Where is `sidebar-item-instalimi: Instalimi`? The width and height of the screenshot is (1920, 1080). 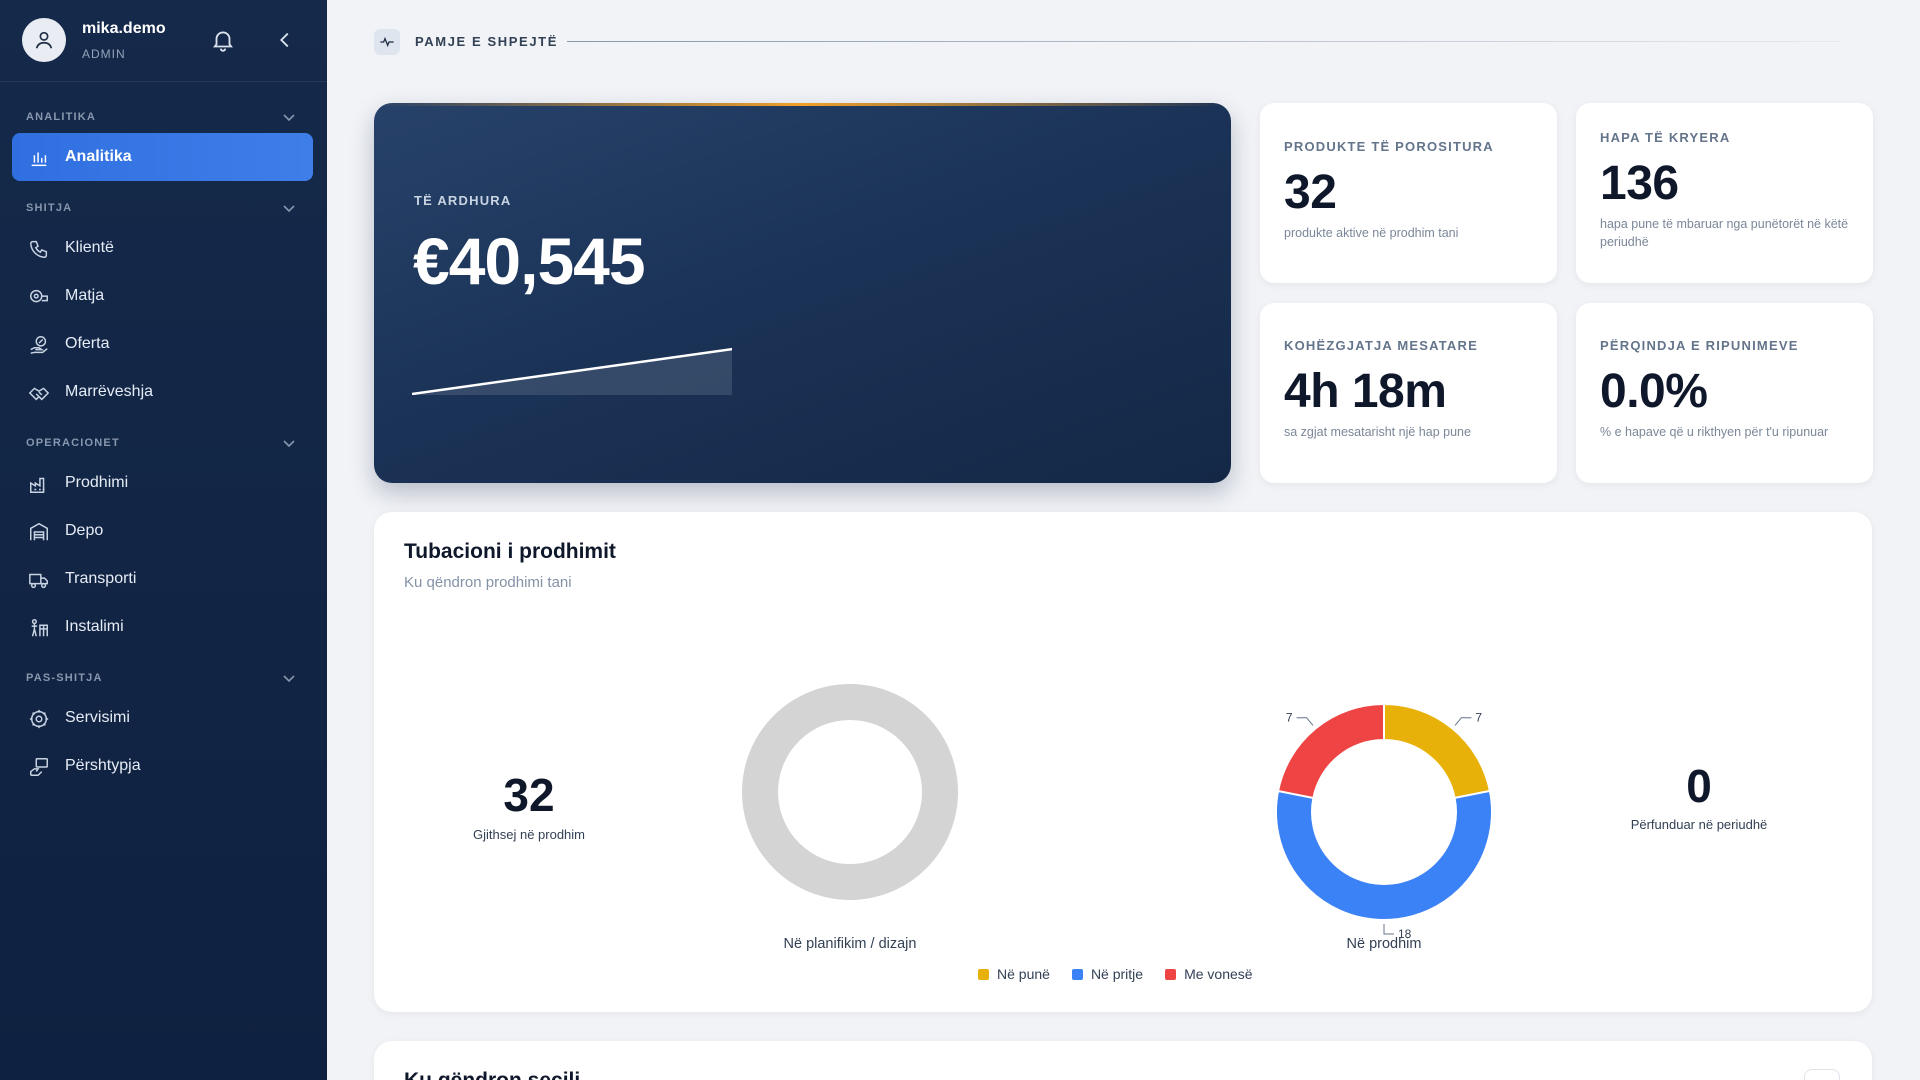 sidebar-item-instalimi: Instalimi is located at coordinates (162, 627).